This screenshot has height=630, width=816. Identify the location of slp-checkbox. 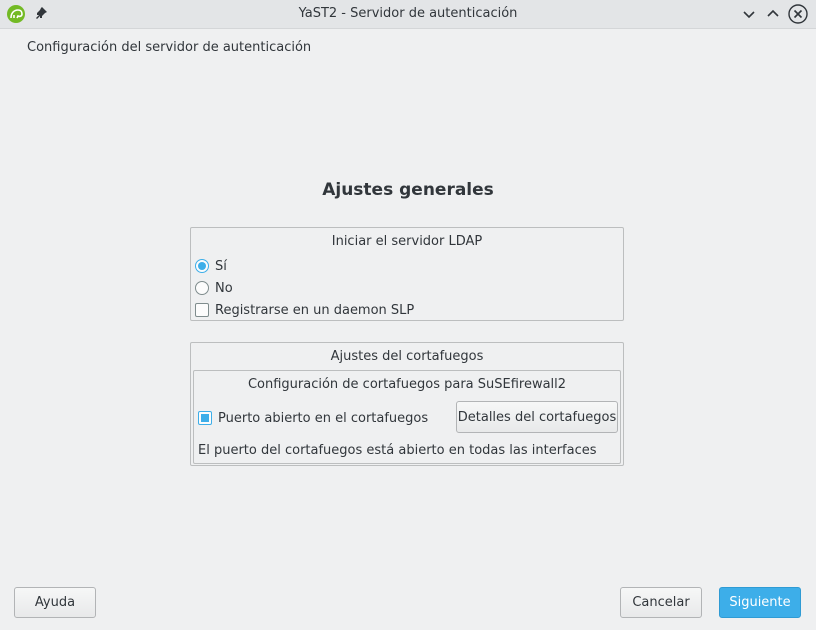
(202, 310).